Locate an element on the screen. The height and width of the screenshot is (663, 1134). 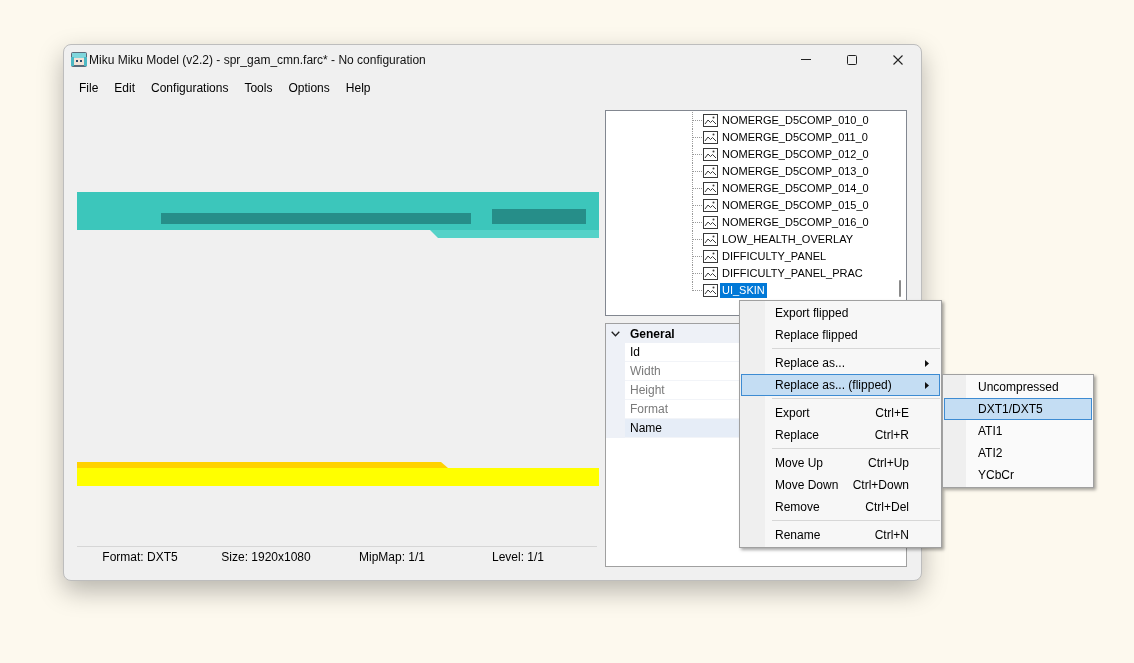
menu-item: Replace flipped is located at coordinates (840, 335).